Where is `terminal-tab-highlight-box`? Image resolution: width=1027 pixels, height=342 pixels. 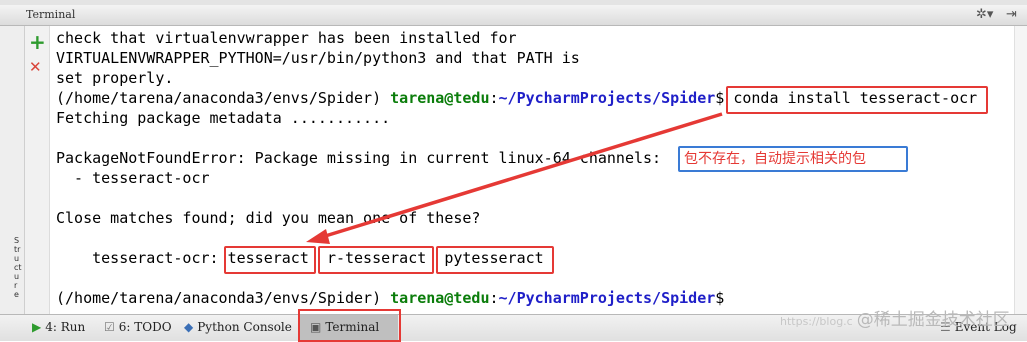 terminal-tab-highlight-box is located at coordinates (349, 325).